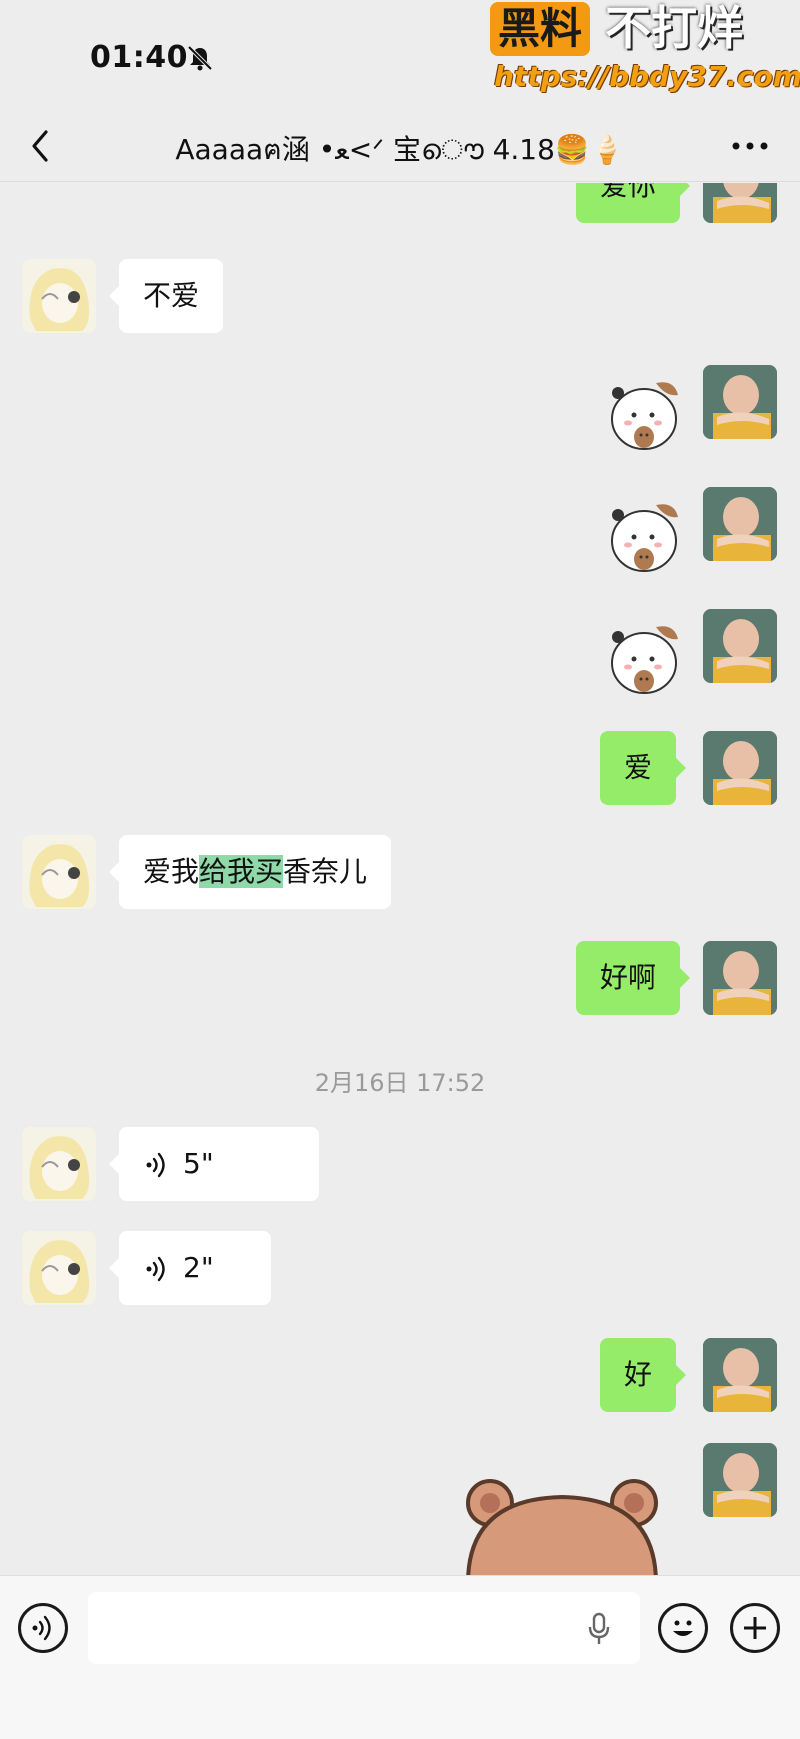  Describe the element at coordinates (400, 1083) in the screenshot. I see `chat-timestamp: 2月16日 17:52` at that location.